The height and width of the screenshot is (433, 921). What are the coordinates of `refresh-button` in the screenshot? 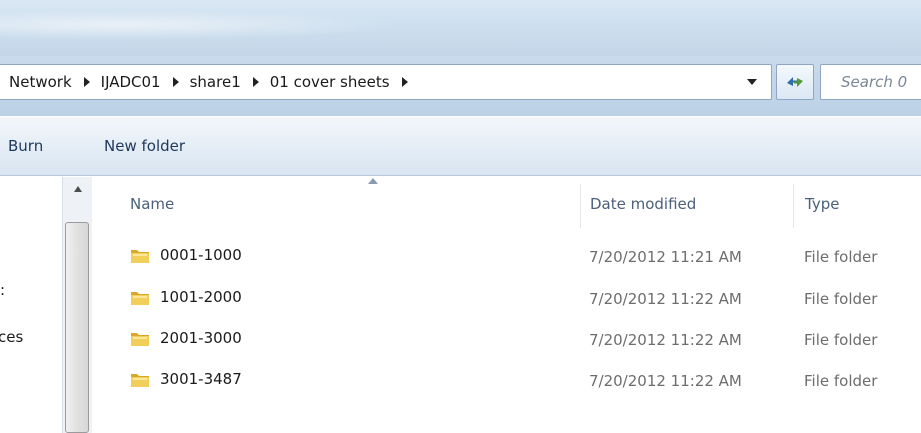 It's located at (795, 82).